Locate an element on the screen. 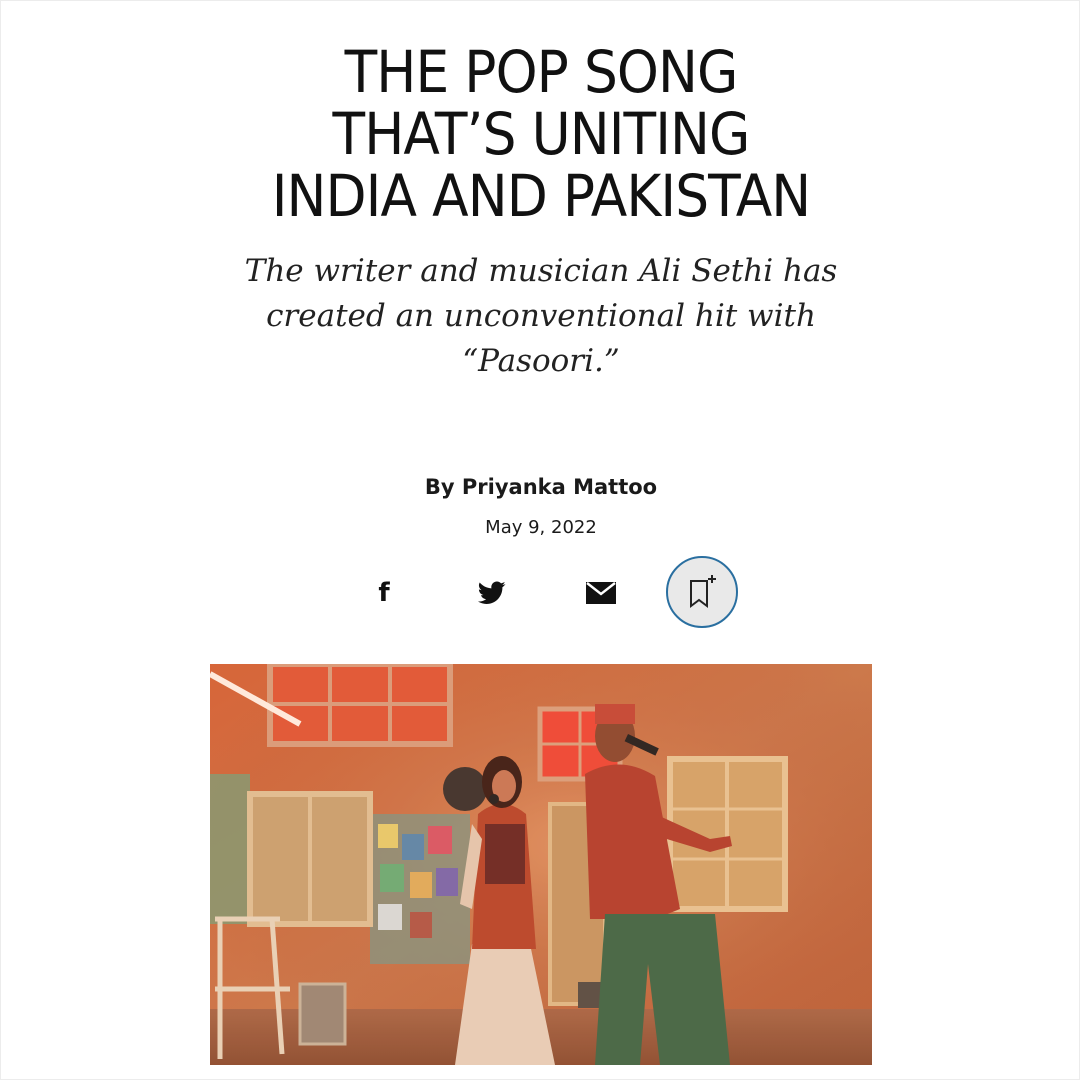 This screenshot has width=1080, height=1080. save-article-button is located at coordinates (702, 592).